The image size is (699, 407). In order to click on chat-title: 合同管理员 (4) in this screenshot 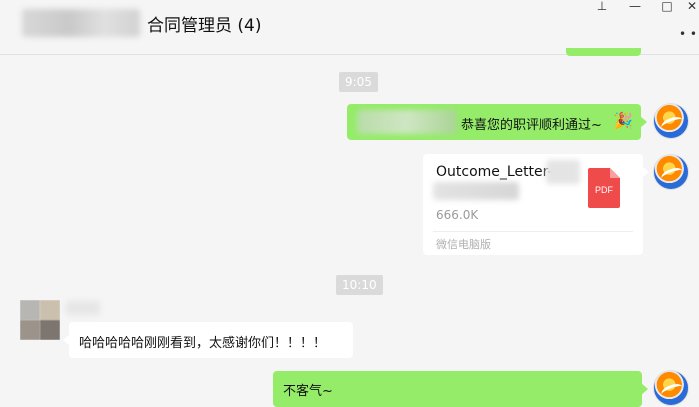, I will do `click(204, 26)`.